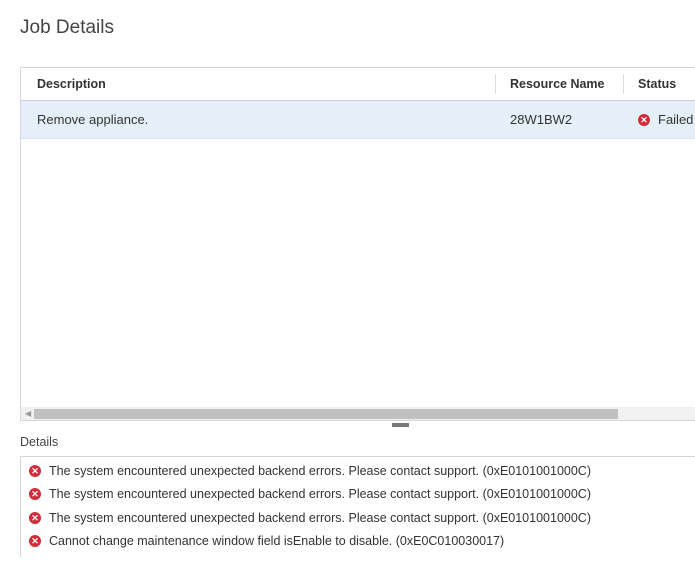 This screenshot has height=577, width=695. I want to click on cell-description: Remove appliance., so click(93, 119).